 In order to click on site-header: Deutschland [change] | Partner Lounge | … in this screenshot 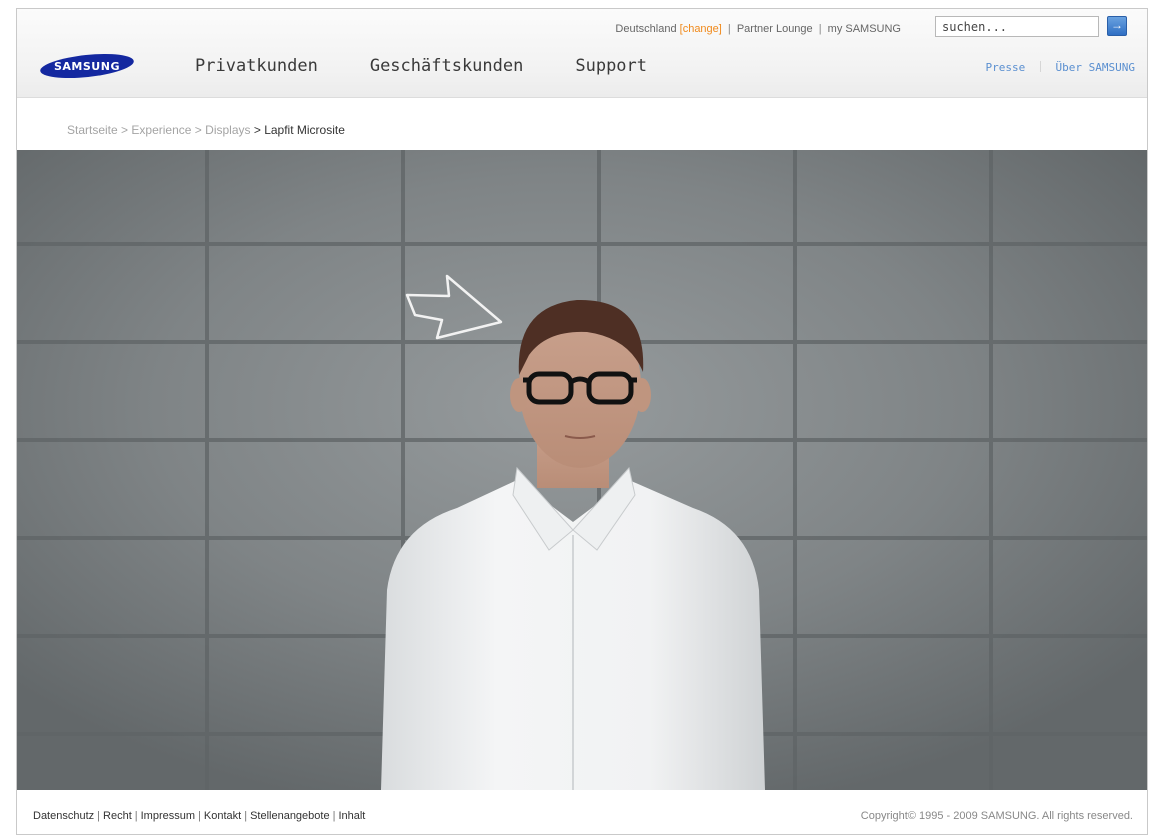, I will do `click(582, 53)`.